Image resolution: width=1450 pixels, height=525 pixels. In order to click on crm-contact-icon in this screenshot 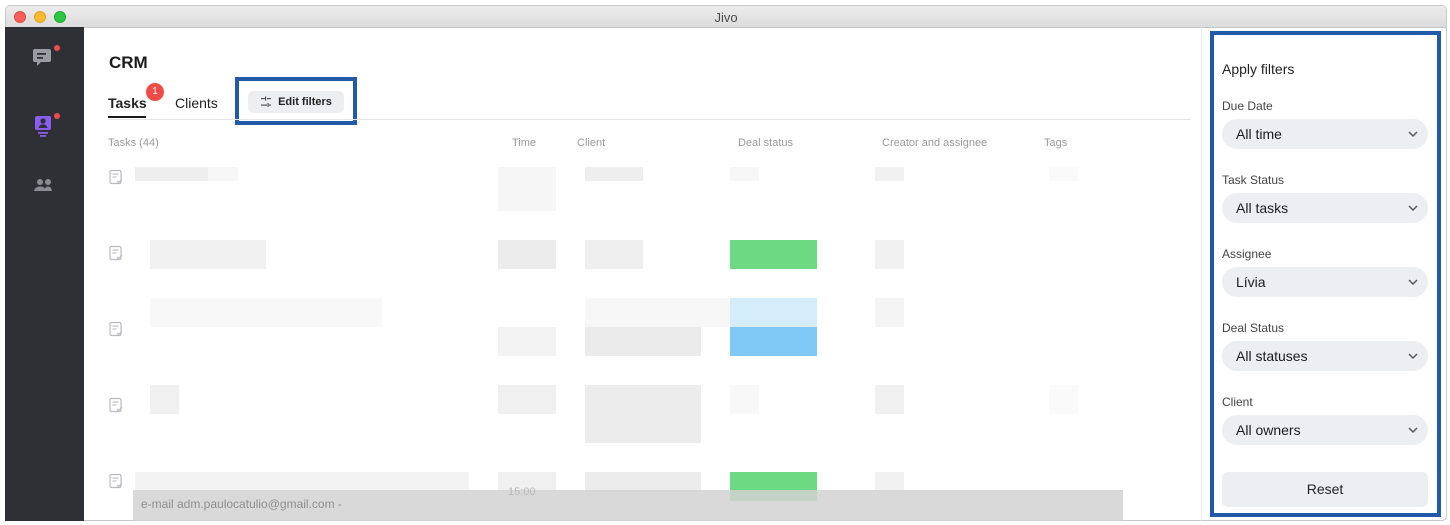, I will do `click(43, 126)`.